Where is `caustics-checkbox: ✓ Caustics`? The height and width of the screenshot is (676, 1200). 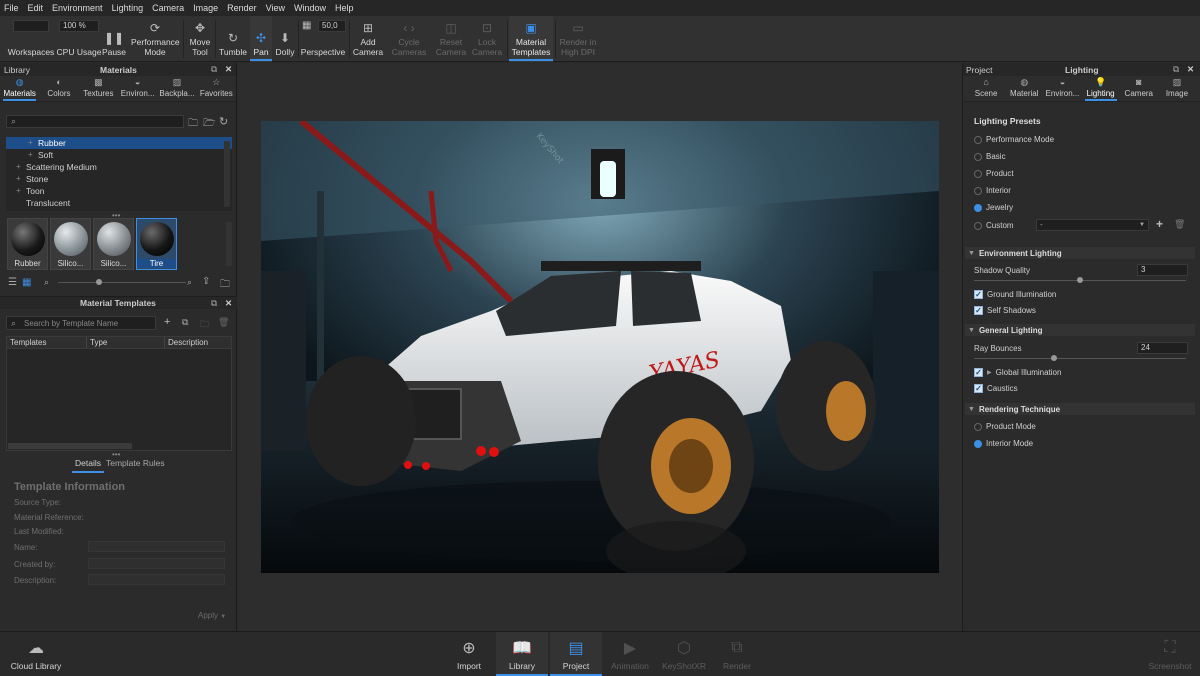
caustics-checkbox: ✓ Caustics is located at coordinates (996, 388).